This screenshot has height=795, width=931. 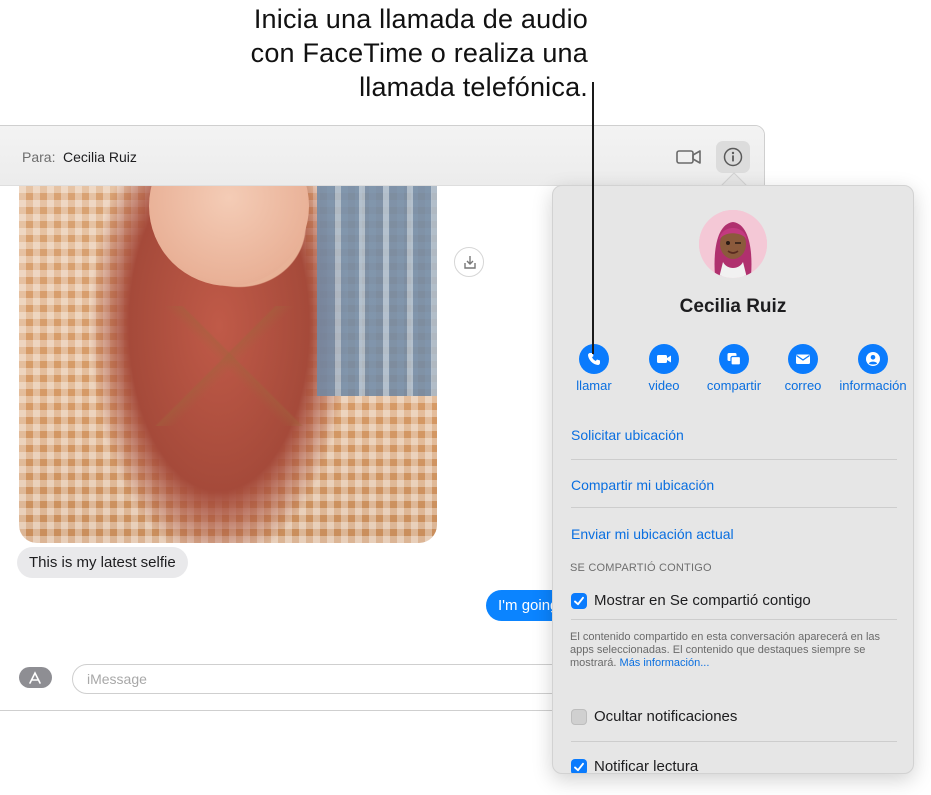 What do you see at coordinates (642, 485) in the screenshot?
I see `share-location-link: Compartir mi ubicación` at bounding box center [642, 485].